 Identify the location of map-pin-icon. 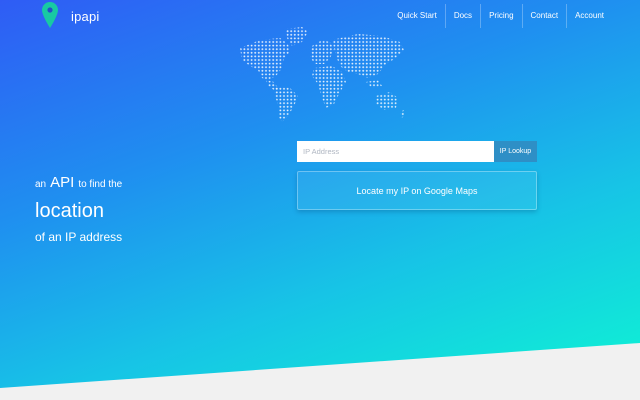
(50, 15).